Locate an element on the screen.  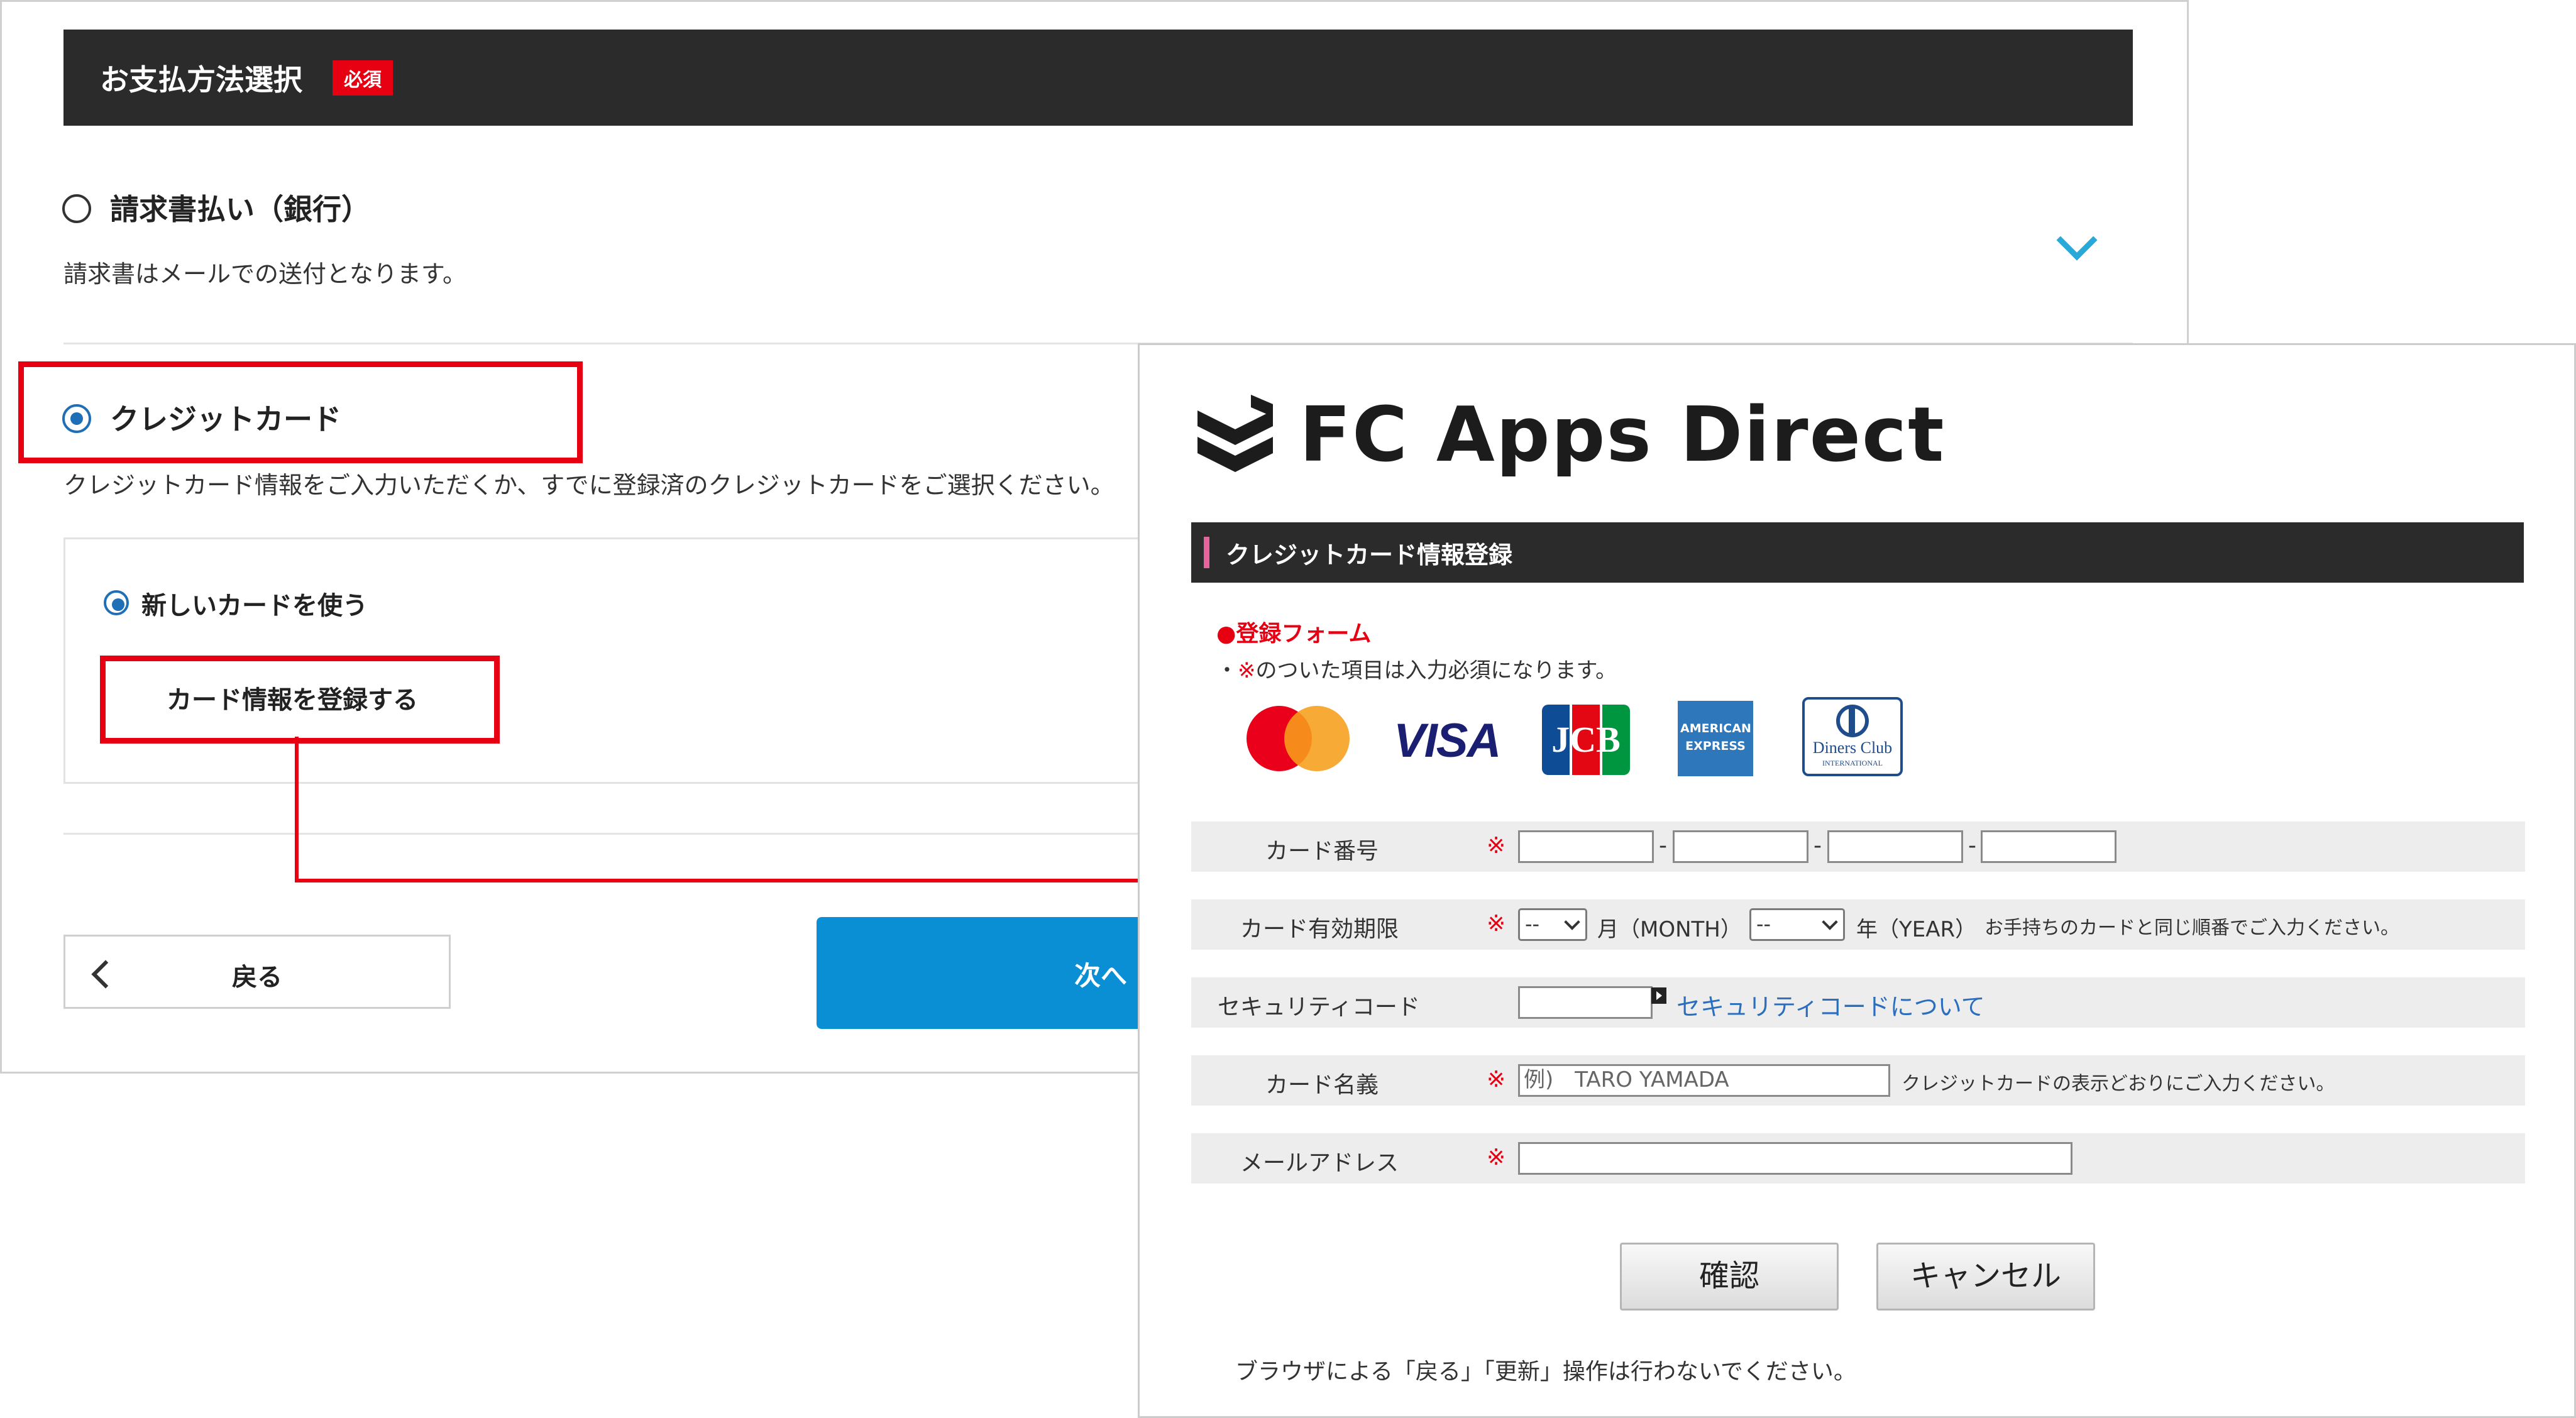
note-text: のついた項目は入力必須になります。 is located at coordinates (1436, 670).